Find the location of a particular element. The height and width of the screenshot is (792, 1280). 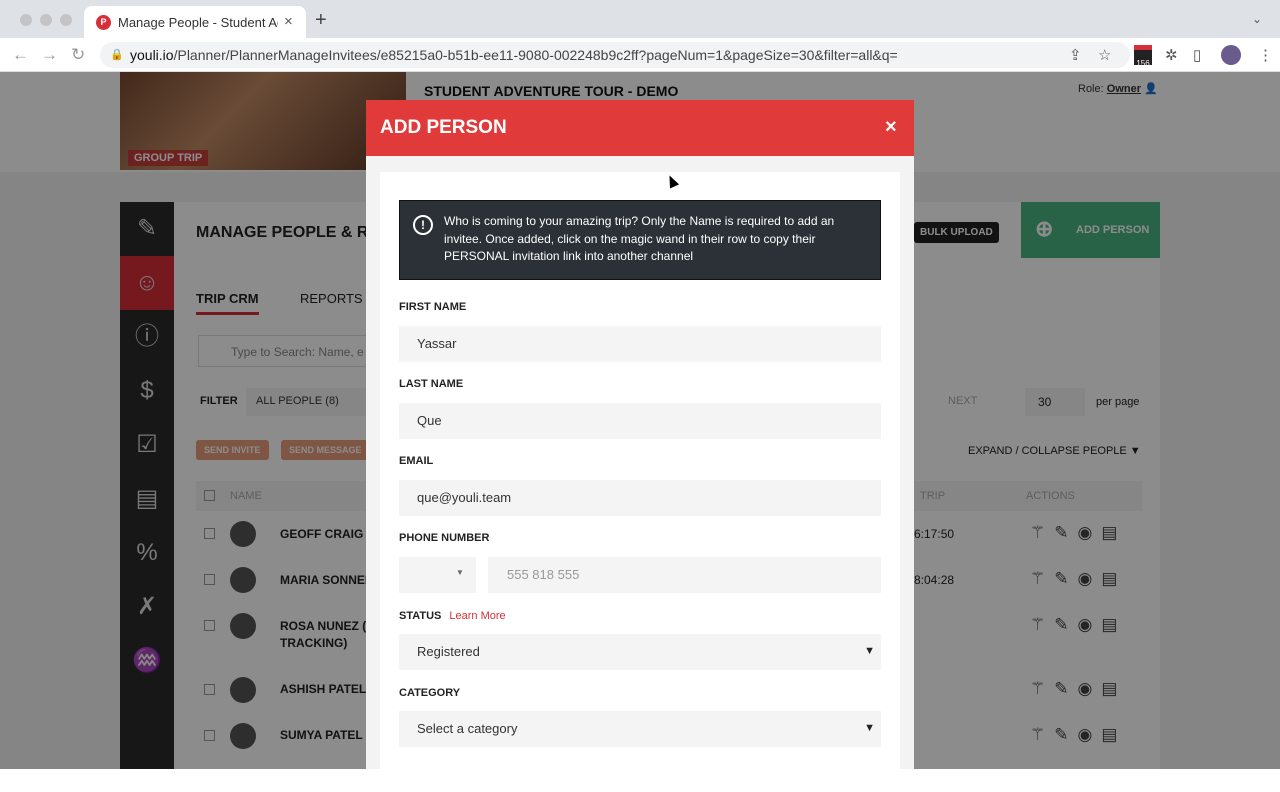

sidepanel-icon: ▯ is located at coordinates (1197, 55).